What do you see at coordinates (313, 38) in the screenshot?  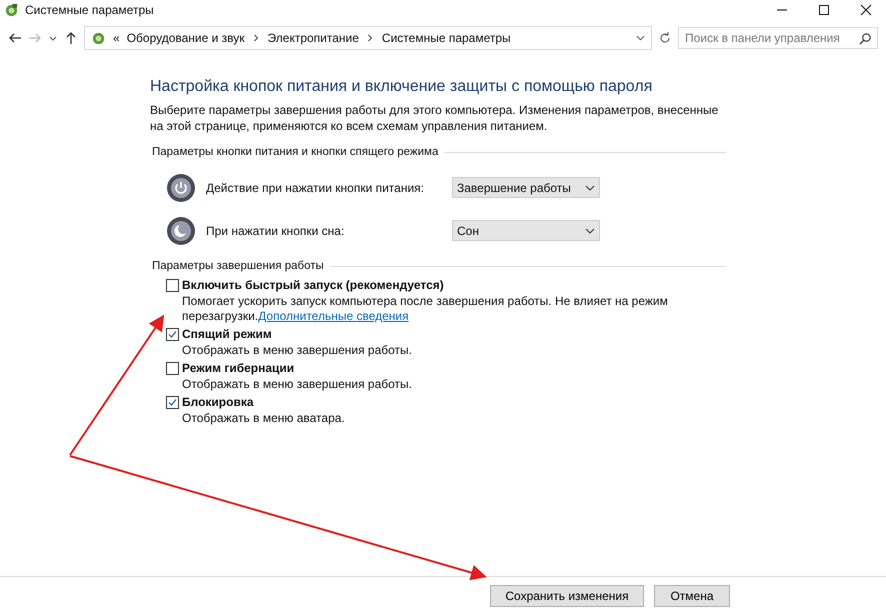 I see `breadcrumb-item: Электропитание` at bounding box center [313, 38].